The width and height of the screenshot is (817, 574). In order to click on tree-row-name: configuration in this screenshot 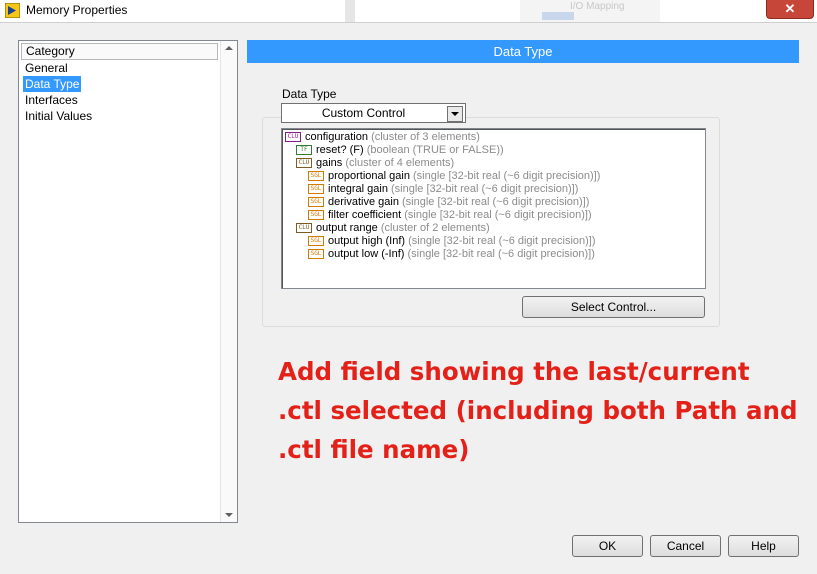, I will do `click(336, 137)`.